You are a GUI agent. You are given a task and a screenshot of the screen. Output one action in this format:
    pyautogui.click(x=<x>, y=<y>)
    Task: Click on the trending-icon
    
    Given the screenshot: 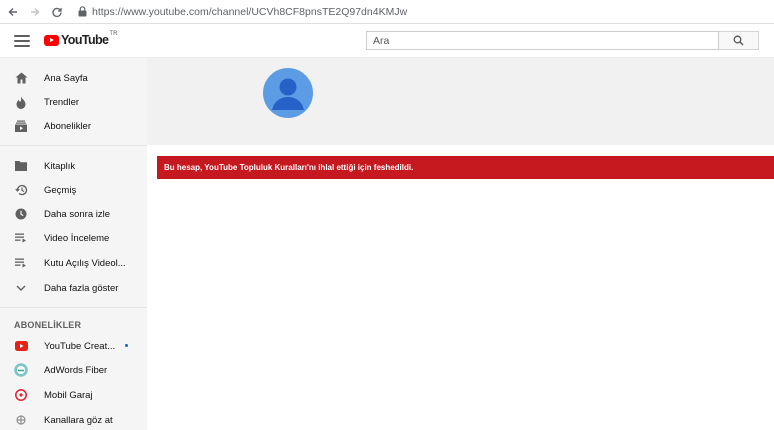 What is the action you would take?
    pyautogui.click(x=21, y=102)
    